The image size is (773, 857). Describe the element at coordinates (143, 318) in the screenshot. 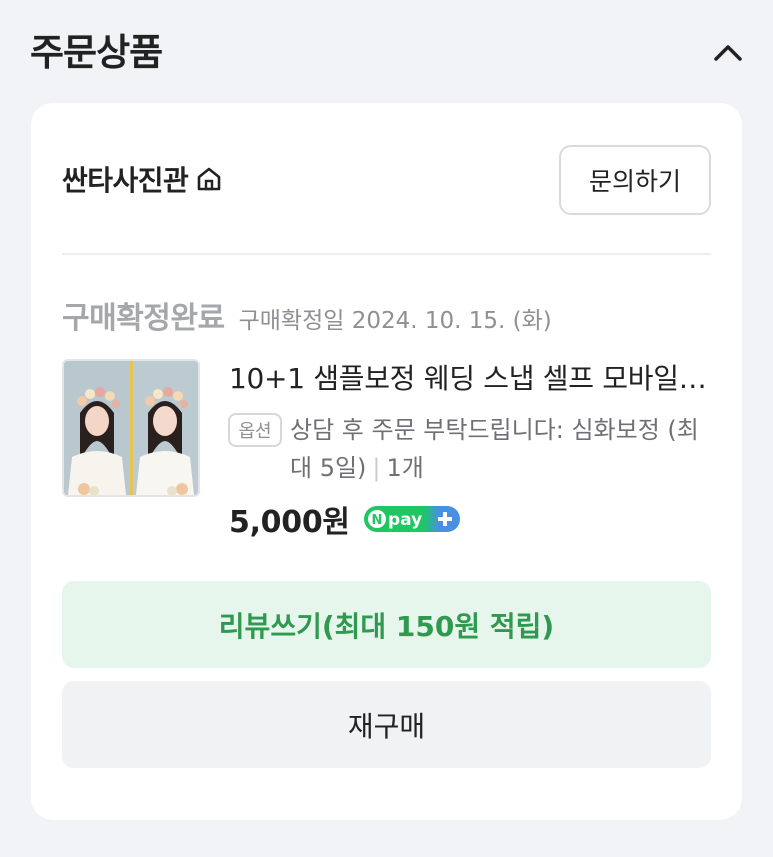

I see `order-status: 구매확정완료` at that location.